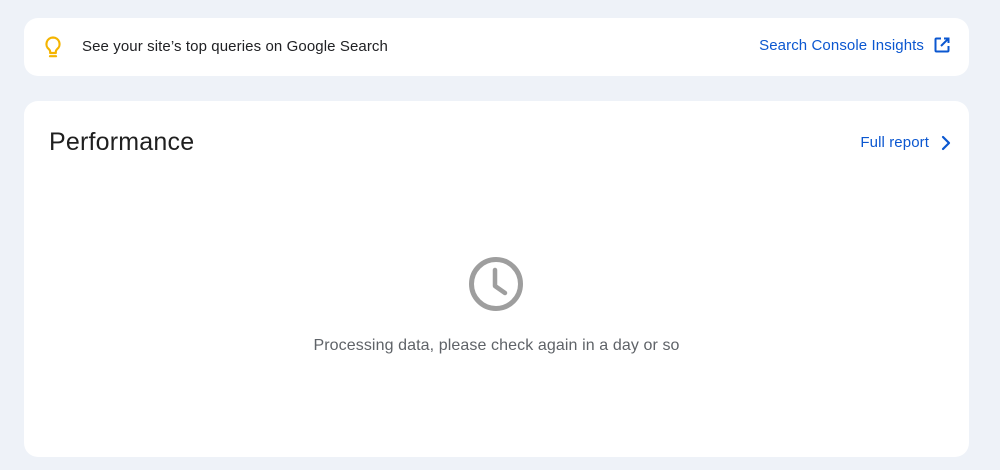  I want to click on full-report-link: Full report, so click(905, 142).